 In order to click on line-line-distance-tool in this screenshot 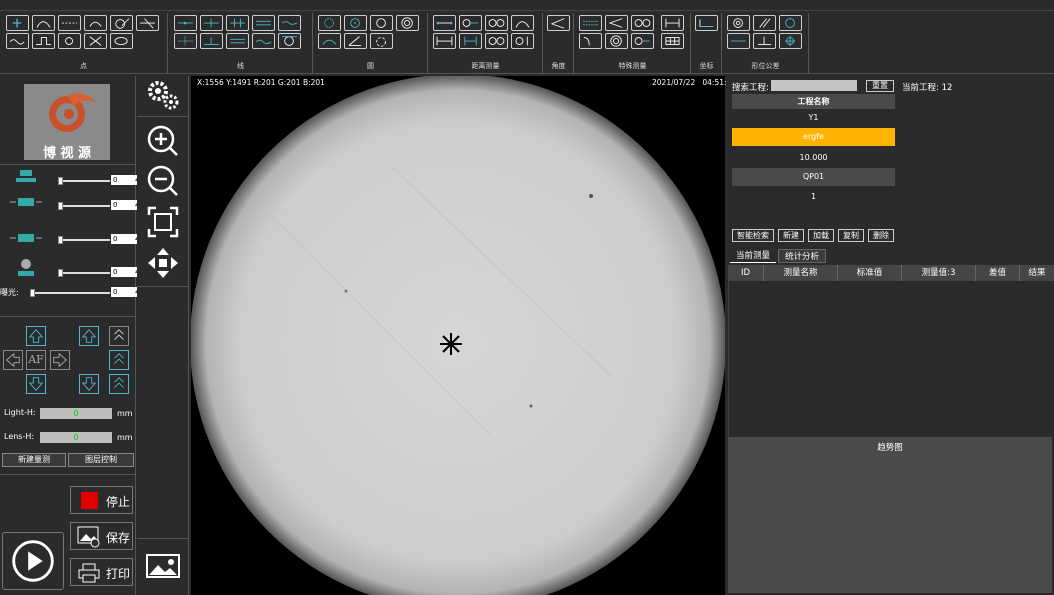, I will do `click(444, 41)`.